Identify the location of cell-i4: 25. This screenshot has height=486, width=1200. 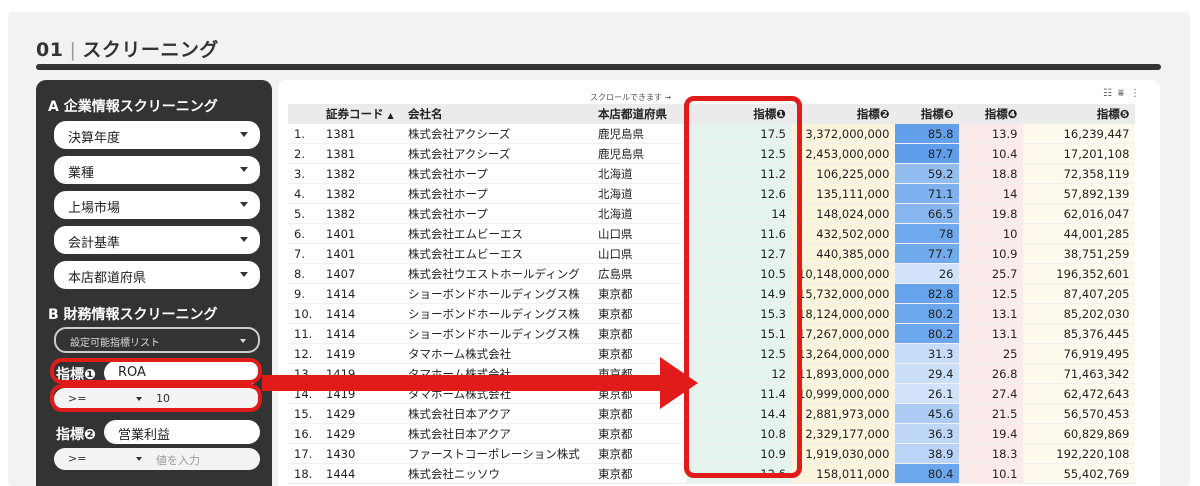
(991, 353).